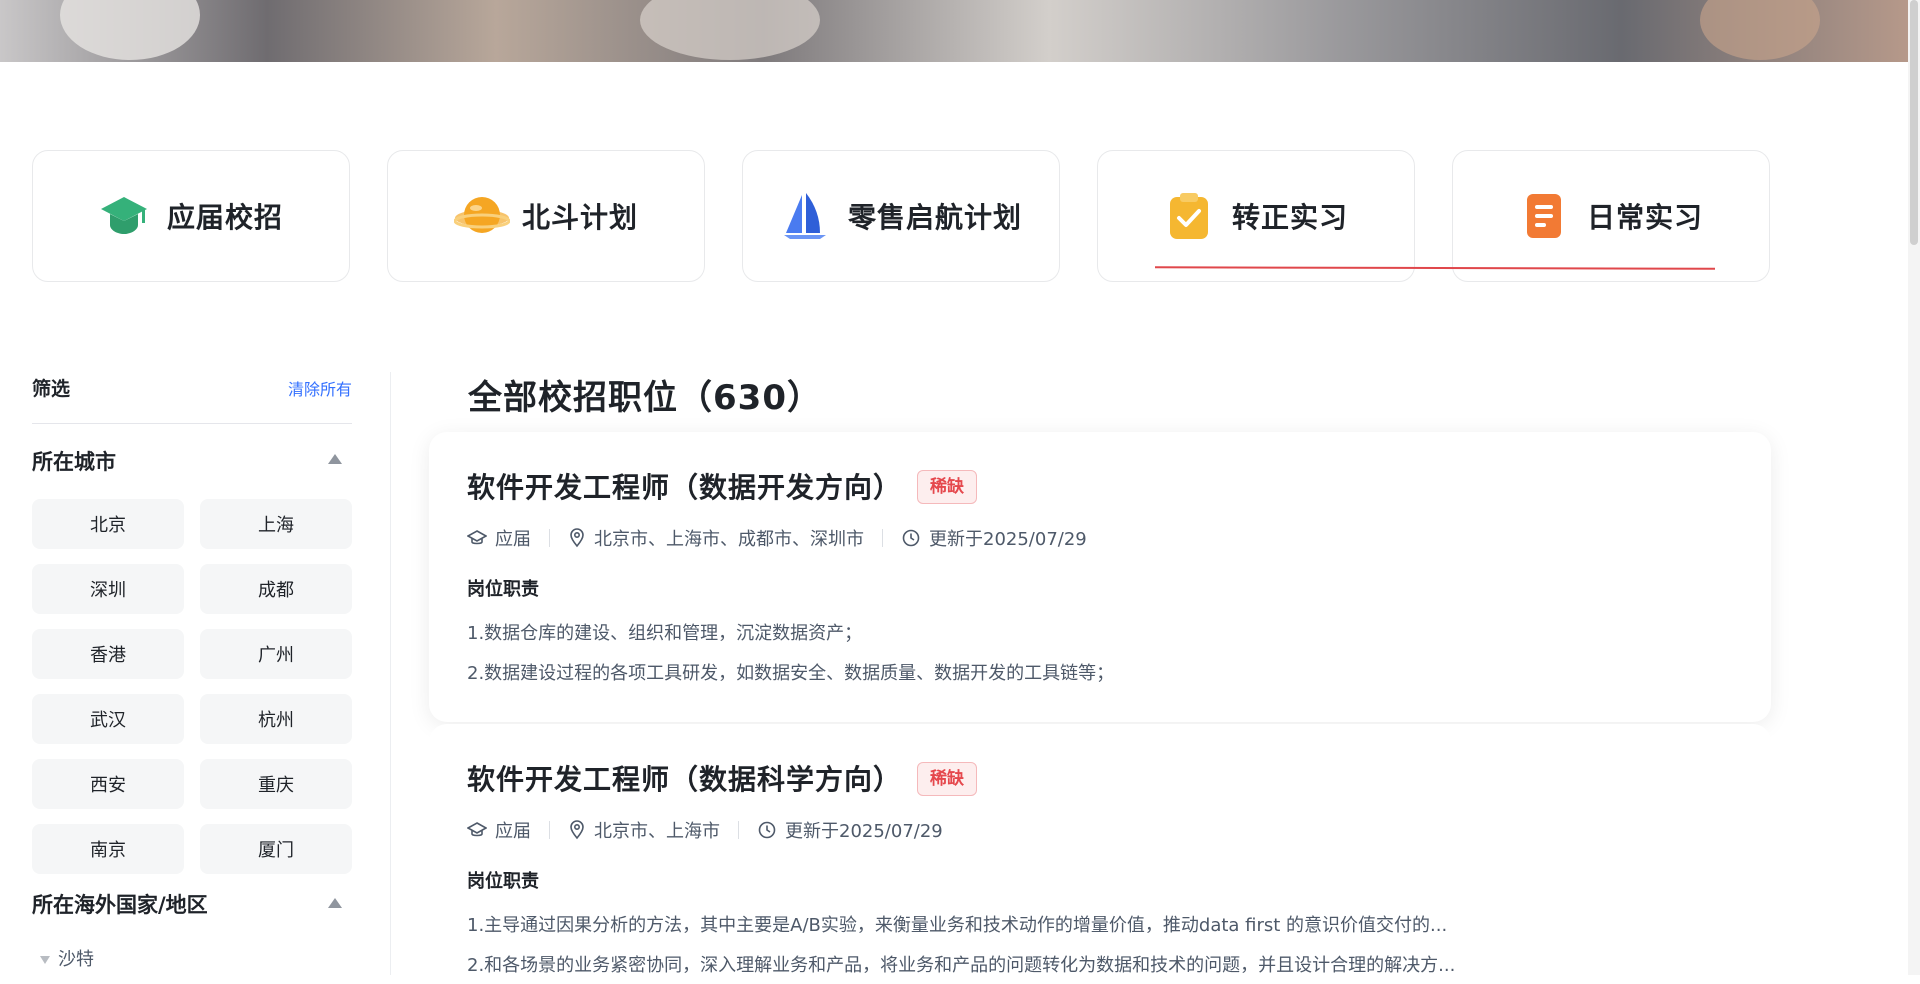 This screenshot has width=1920, height=984. I want to click on category-card-intern-daily: 日常实习, so click(1611, 216).